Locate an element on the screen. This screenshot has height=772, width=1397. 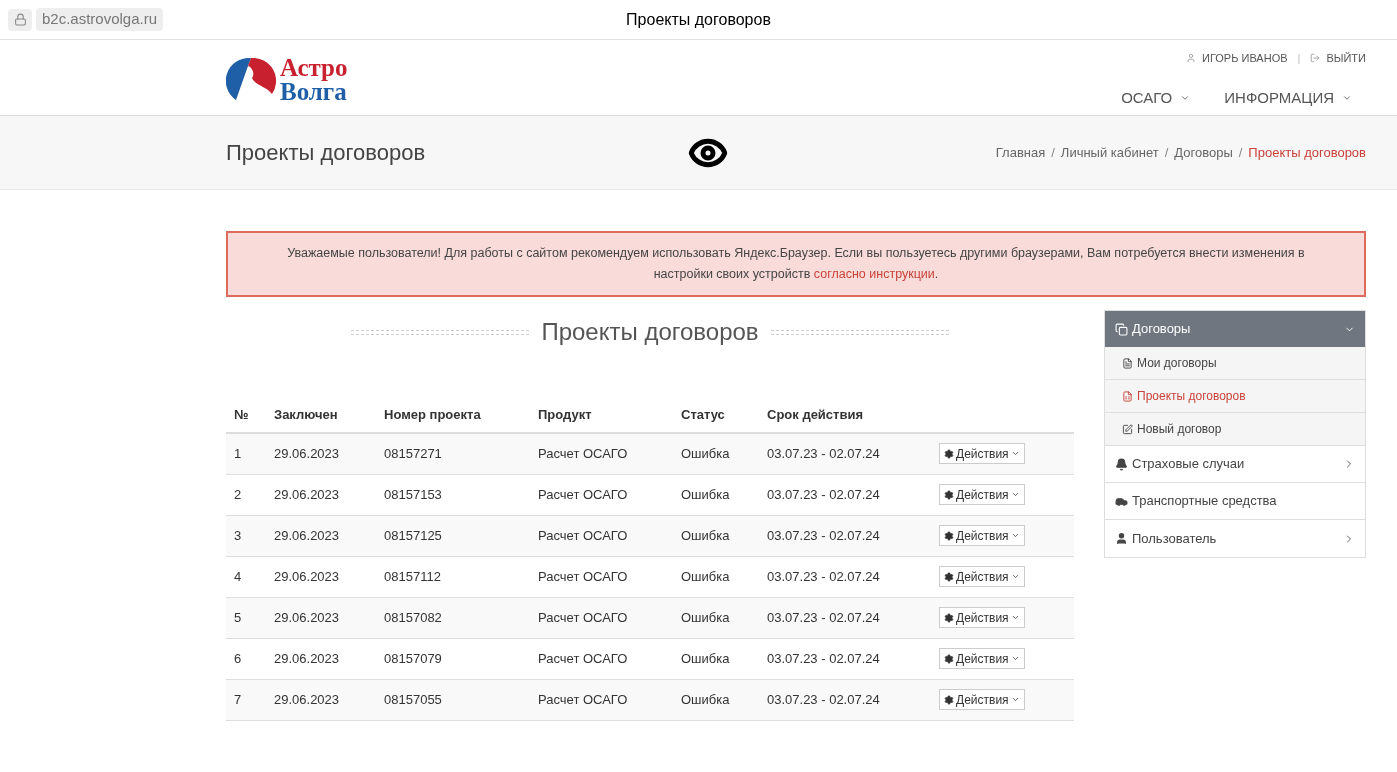
breadcrumb-link: Проекты договоров is located at coordinates (1307, 152).